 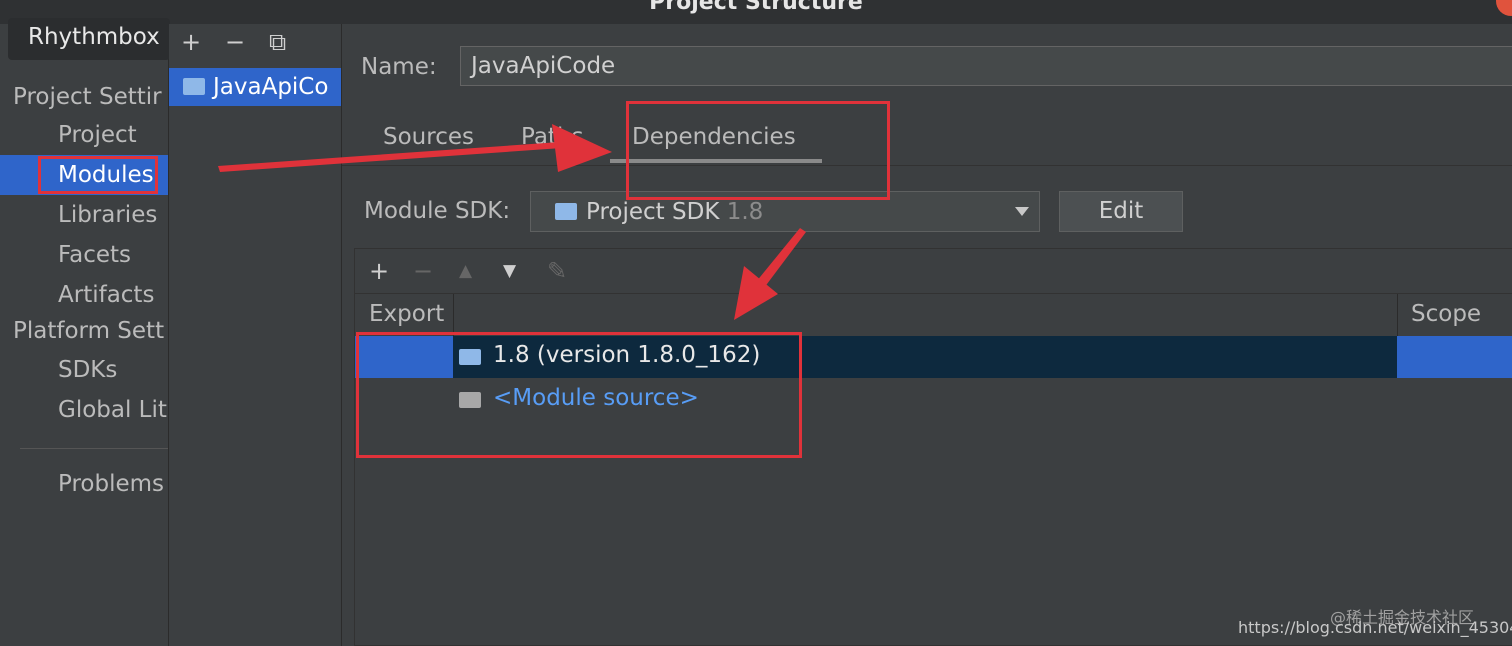 What do you see at coordinates (512, 222) in the screenshot?
I see `annotation-arrows` at bounding box center [512, 222].